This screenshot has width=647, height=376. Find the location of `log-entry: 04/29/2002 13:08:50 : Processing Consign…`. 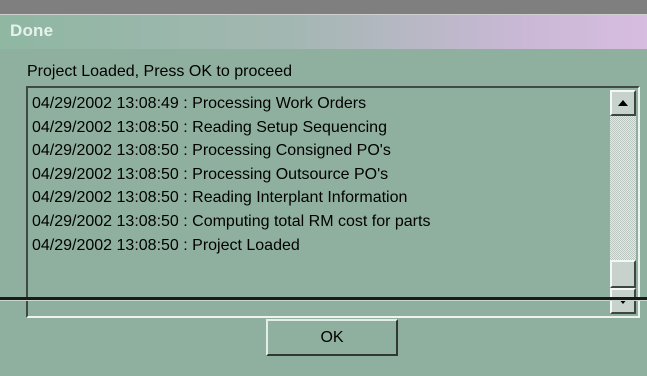

log-entry: 04/29/2002 13:08:50 : Processing Consign… is located at coordinates (316, 151).